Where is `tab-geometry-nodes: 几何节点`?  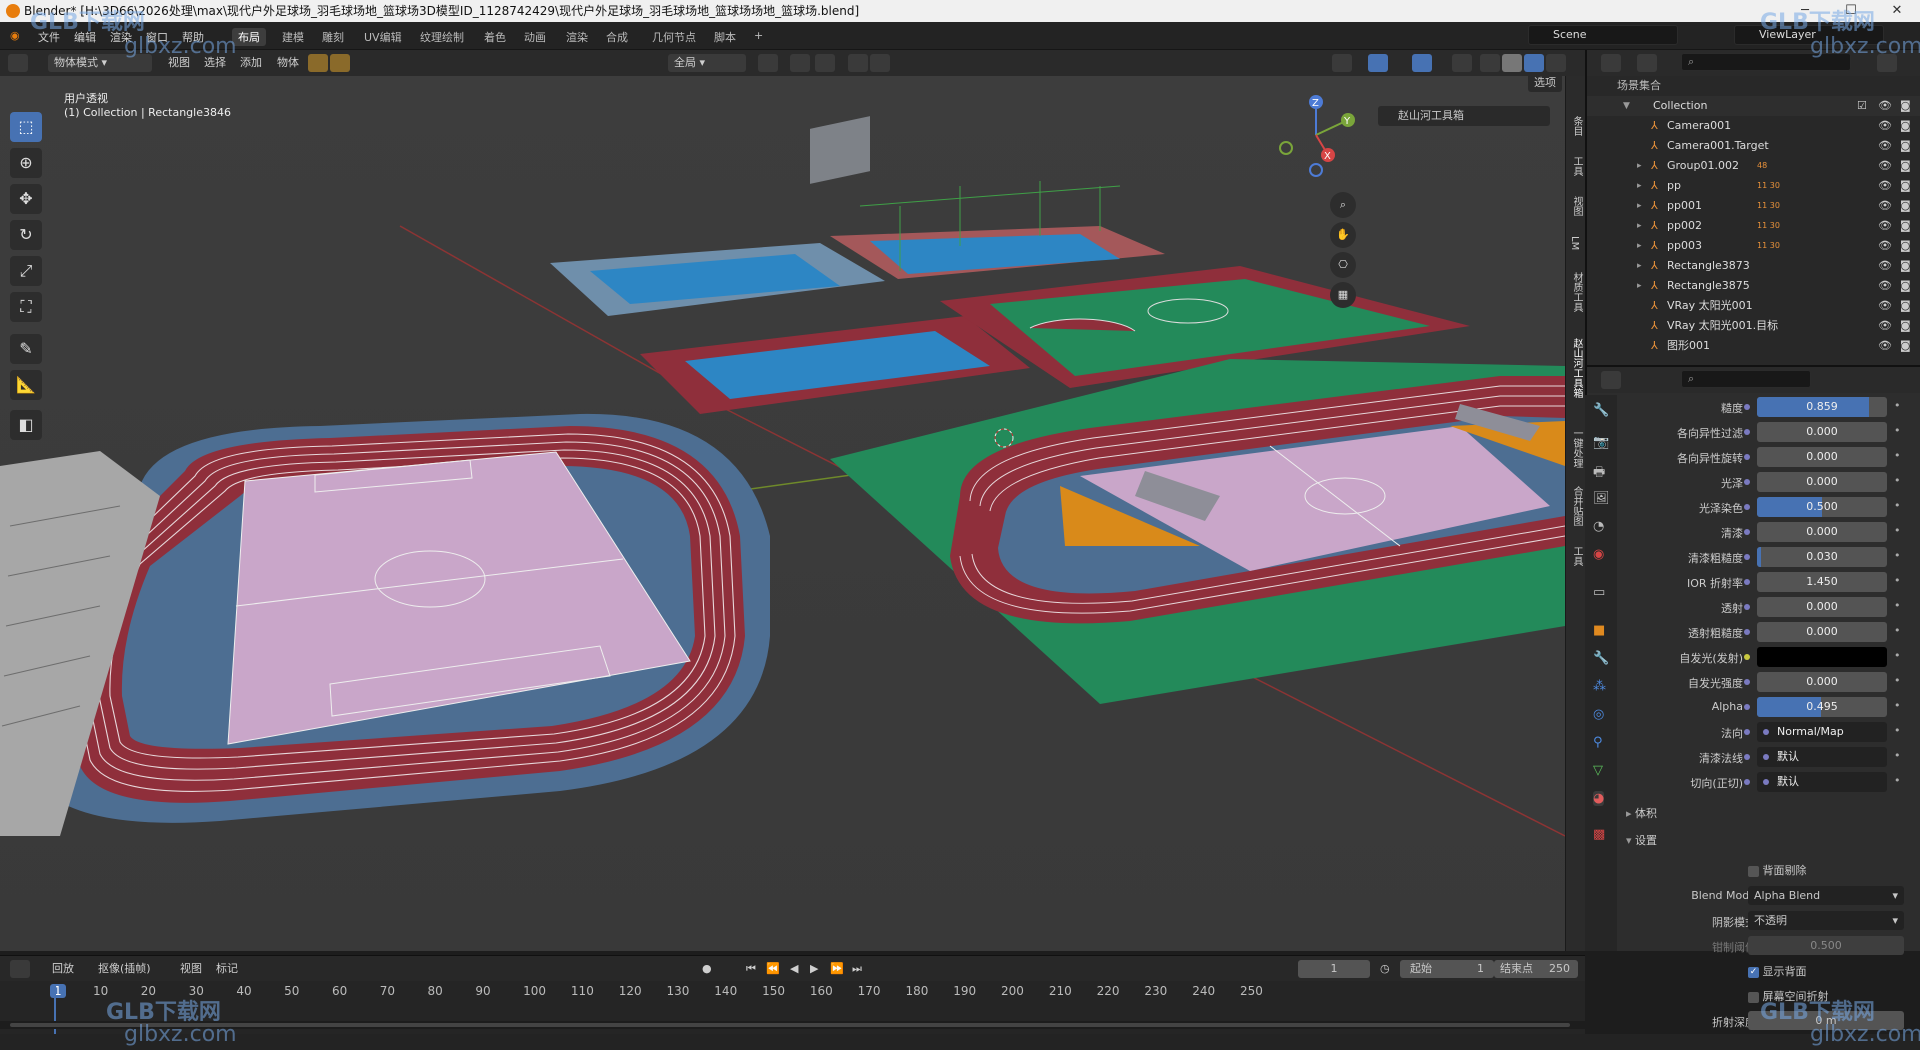 tab-geometry-nodes: 几何节点 is located at coordinates (674, 37).